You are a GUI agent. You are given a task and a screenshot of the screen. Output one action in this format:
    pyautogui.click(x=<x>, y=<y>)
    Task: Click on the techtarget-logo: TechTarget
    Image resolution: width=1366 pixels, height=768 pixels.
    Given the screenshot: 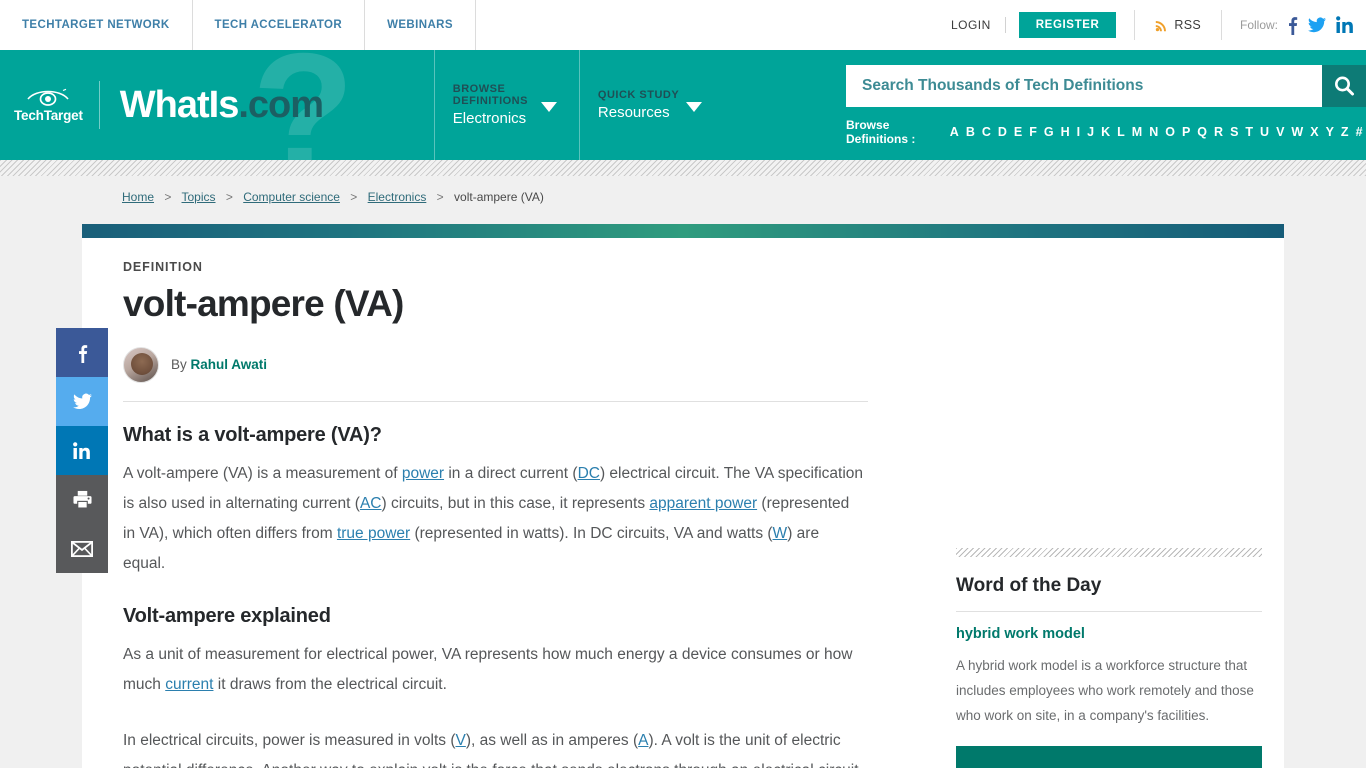 What is the action you would take?
    pyautogui.click(x=48, y=105)
    